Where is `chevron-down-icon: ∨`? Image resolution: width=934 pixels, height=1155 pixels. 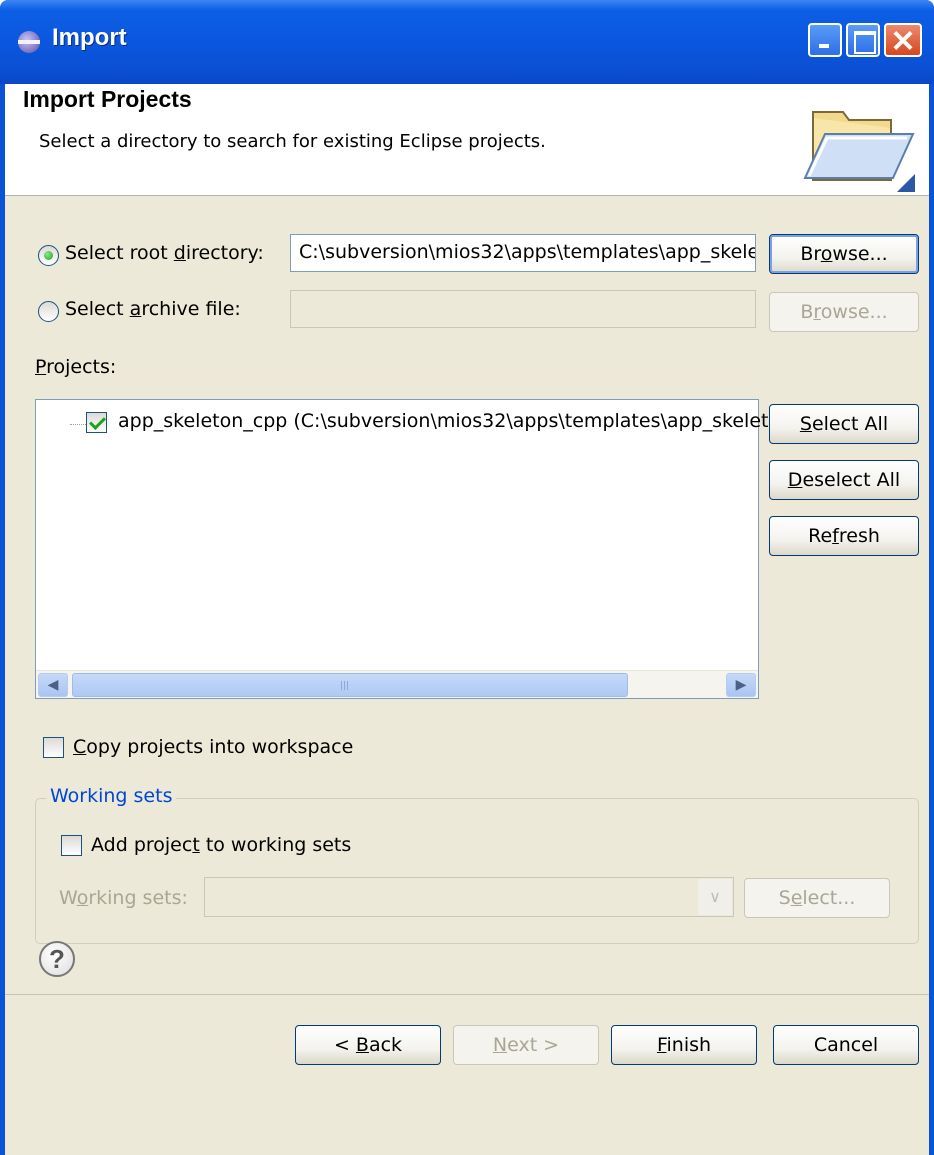 chevron-down-icon: ∨ is located at coordinates (715, 897).